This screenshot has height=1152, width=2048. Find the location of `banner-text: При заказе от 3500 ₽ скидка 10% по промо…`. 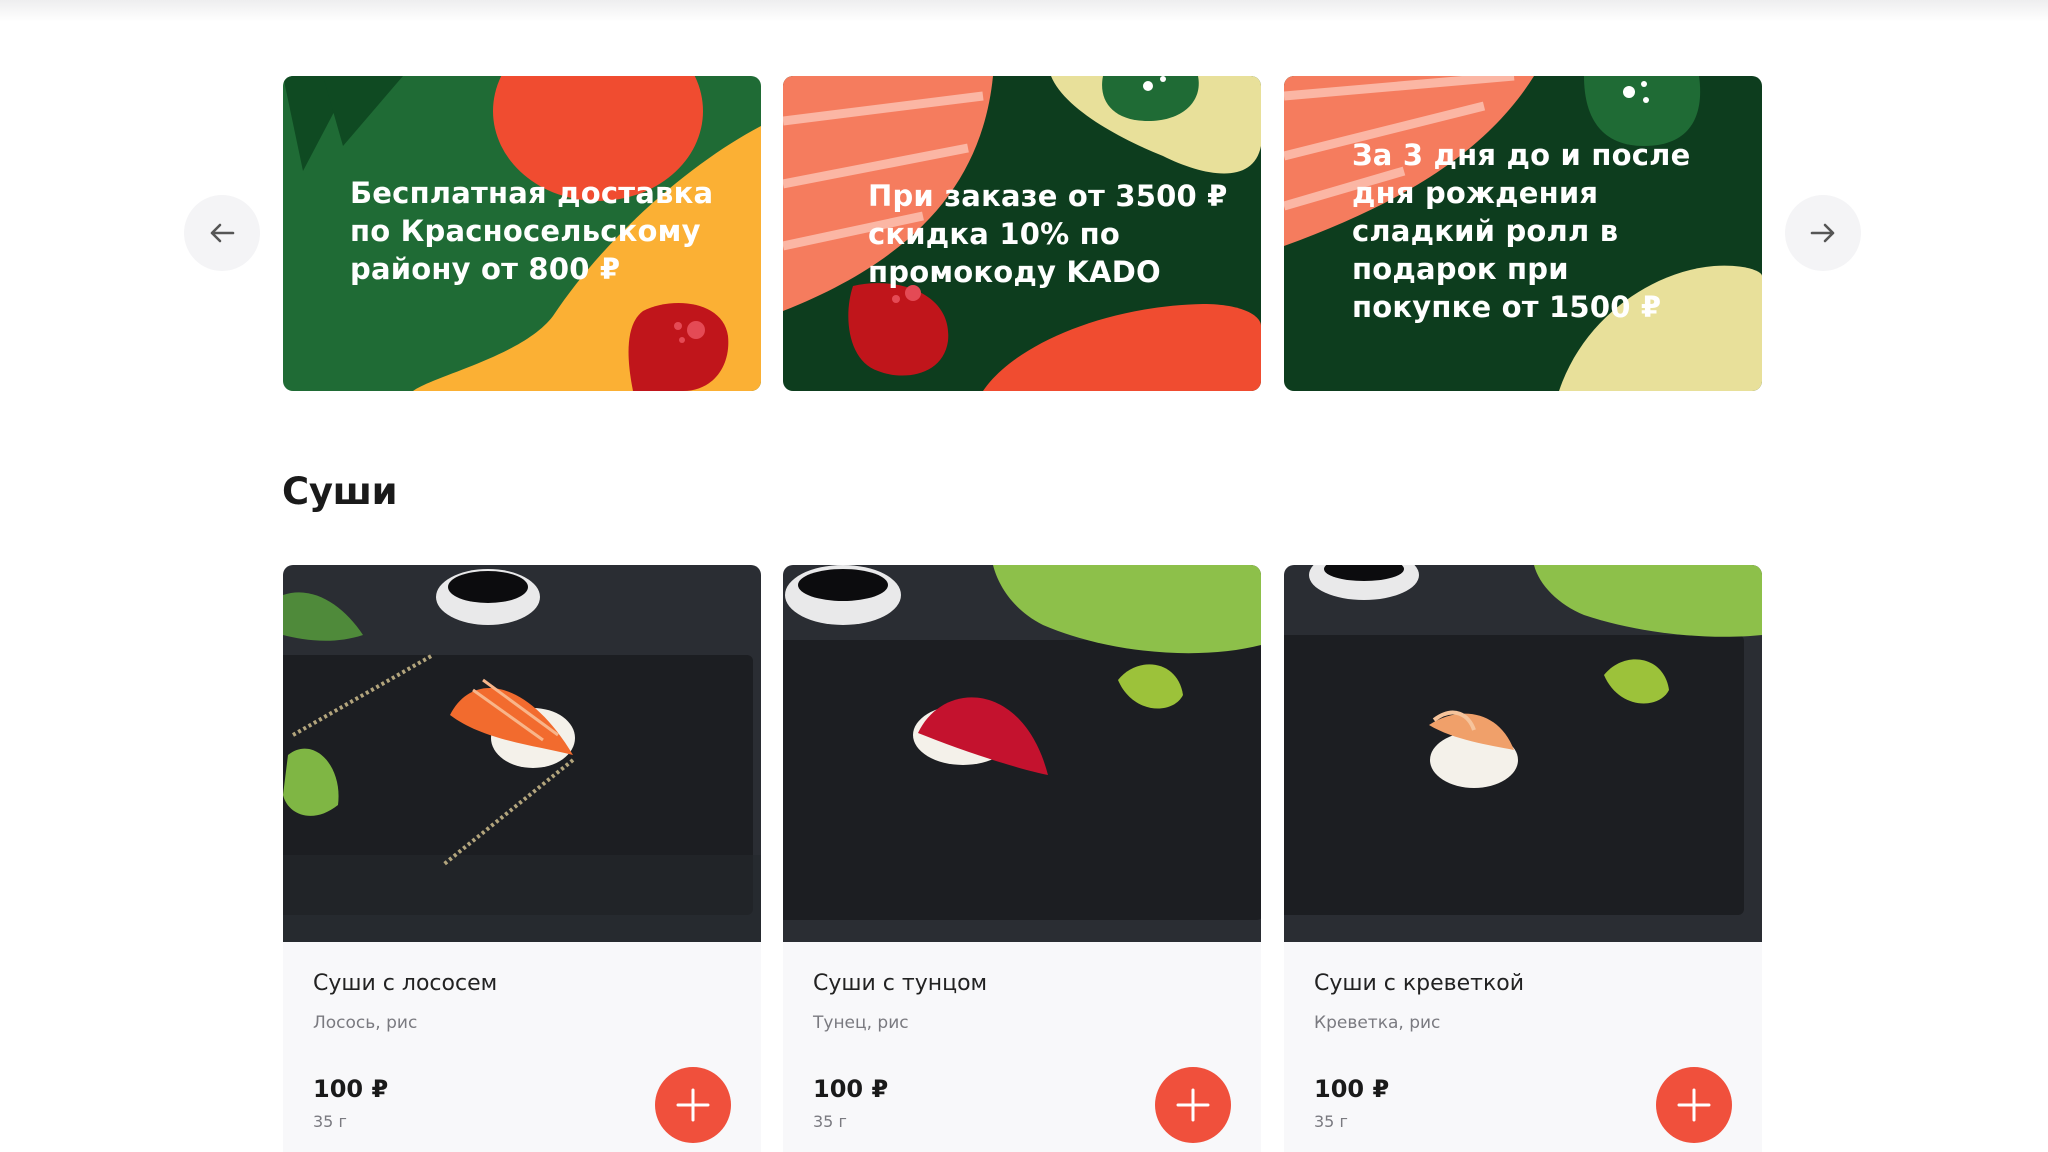

banner-text: При заказе от 3500 ₽ скидка 10% по промо… is located at coordinates (1048, 234).